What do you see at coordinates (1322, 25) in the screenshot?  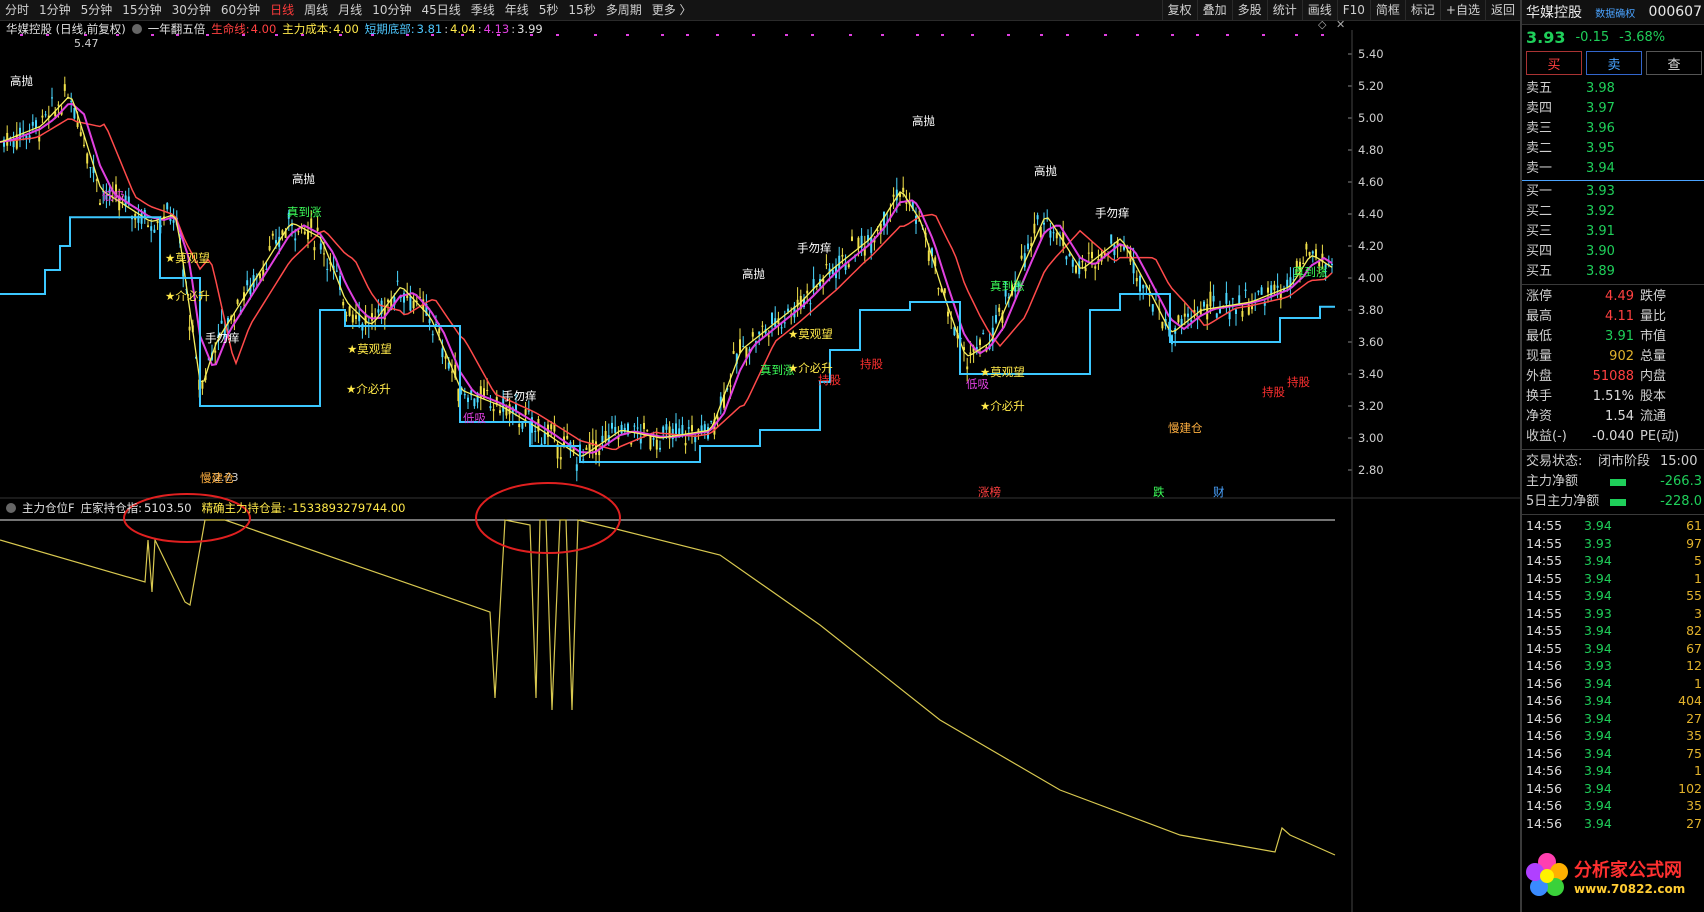 I see `chart-options-icon: ◇` at bounding box center [1322, 25].